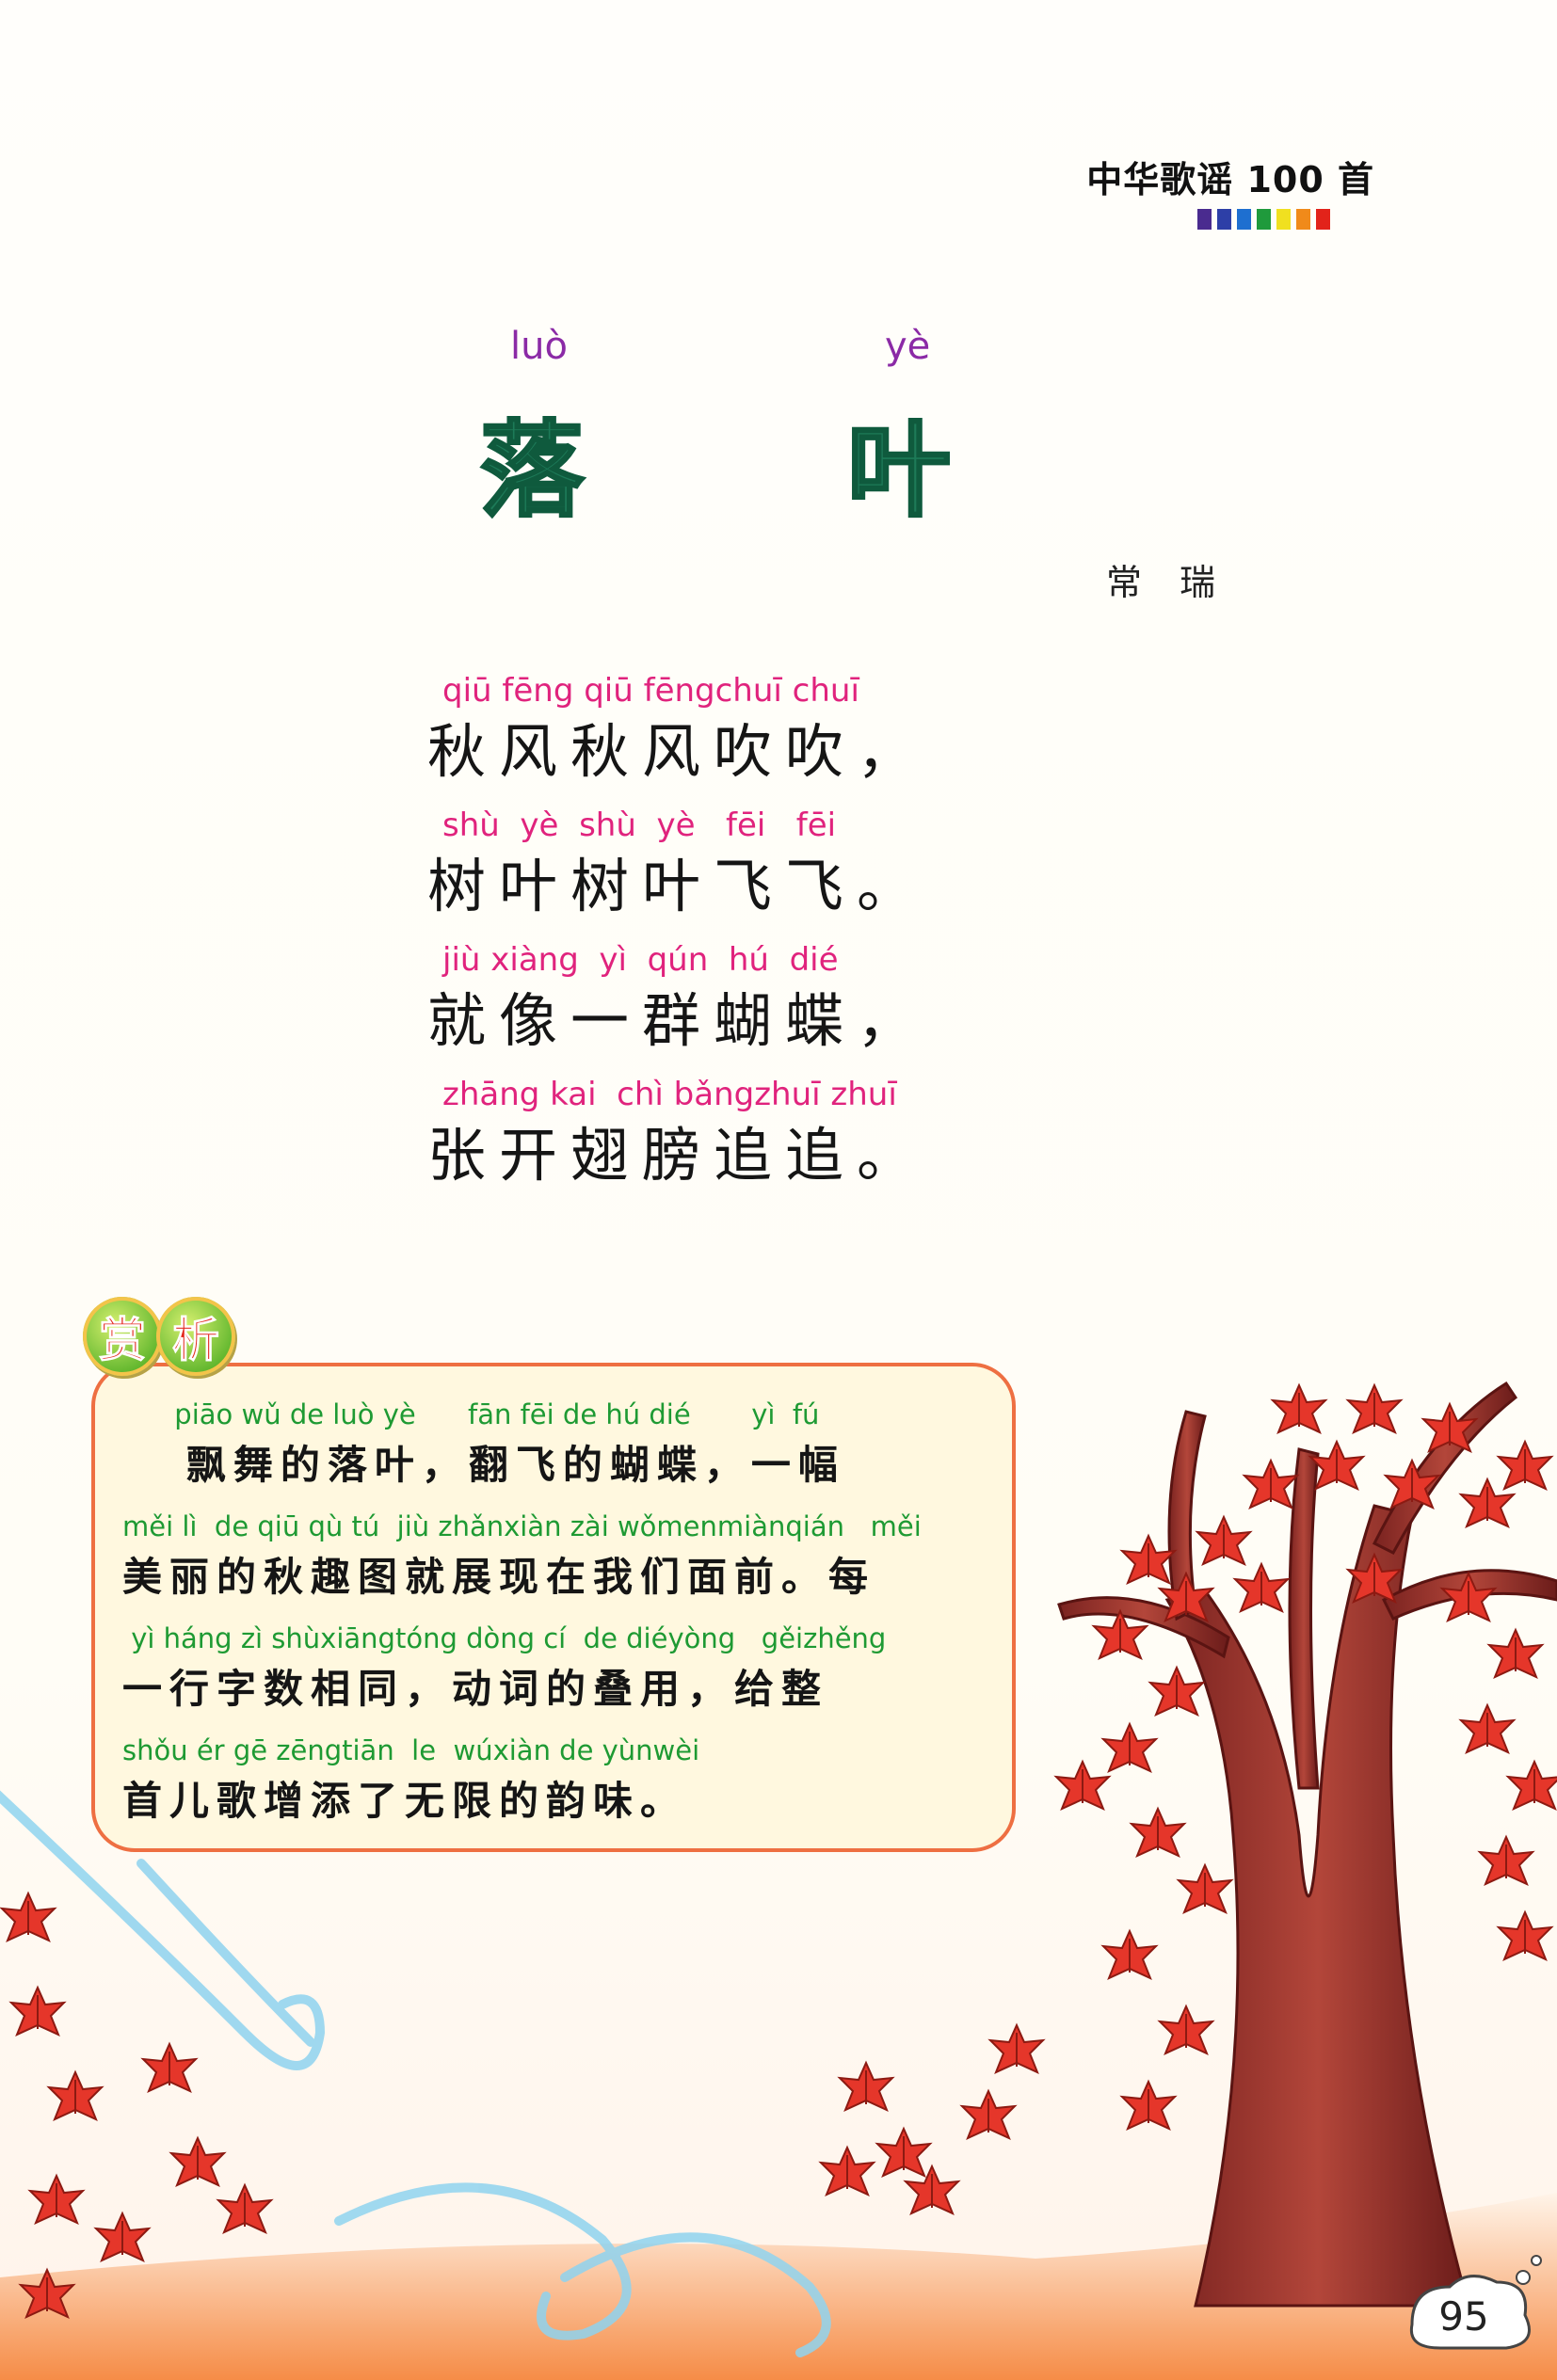 The height and width of the screenshot is (2380, 1557). Describe the element at coordinates (195, 1336) in the screenshot. I see `badge-char: 析` at that location.